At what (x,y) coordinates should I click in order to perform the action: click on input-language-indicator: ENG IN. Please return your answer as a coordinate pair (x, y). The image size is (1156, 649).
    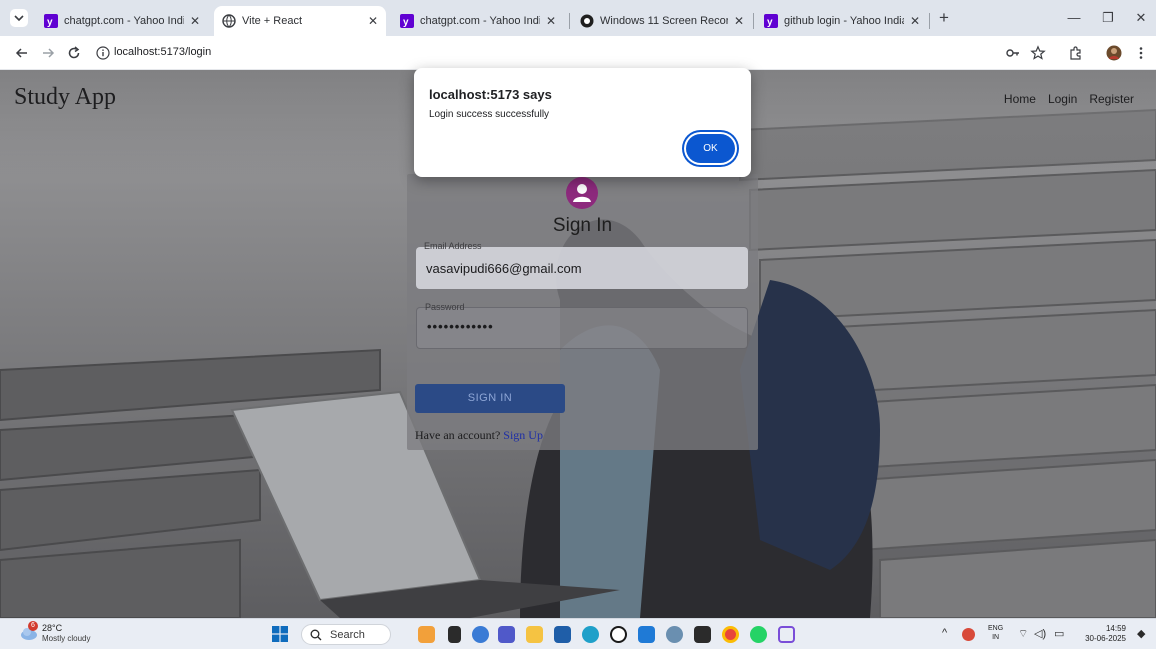
    Looking at the image, I should click on (995, 633).